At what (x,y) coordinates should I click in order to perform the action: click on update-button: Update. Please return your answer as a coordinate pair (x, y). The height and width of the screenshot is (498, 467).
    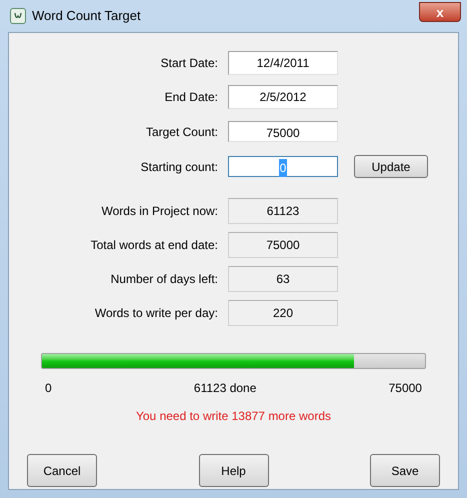
    Looking at the image, I should click on (391, 166).